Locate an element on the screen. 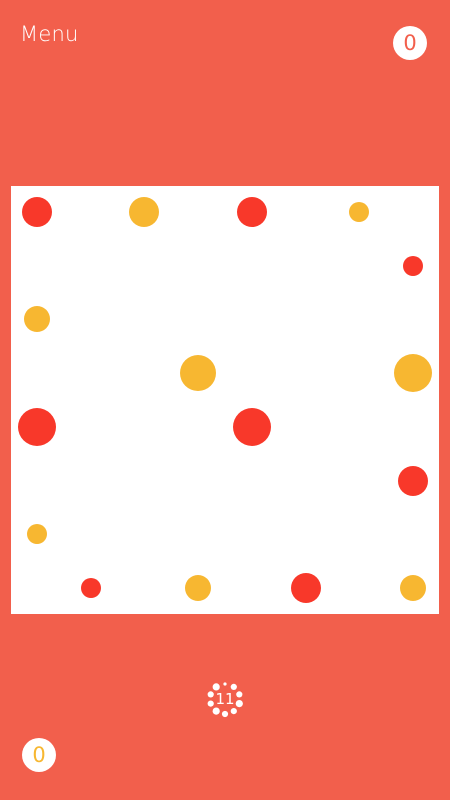  player-top-score-badge: 0 is located at coordinates (410, 43).